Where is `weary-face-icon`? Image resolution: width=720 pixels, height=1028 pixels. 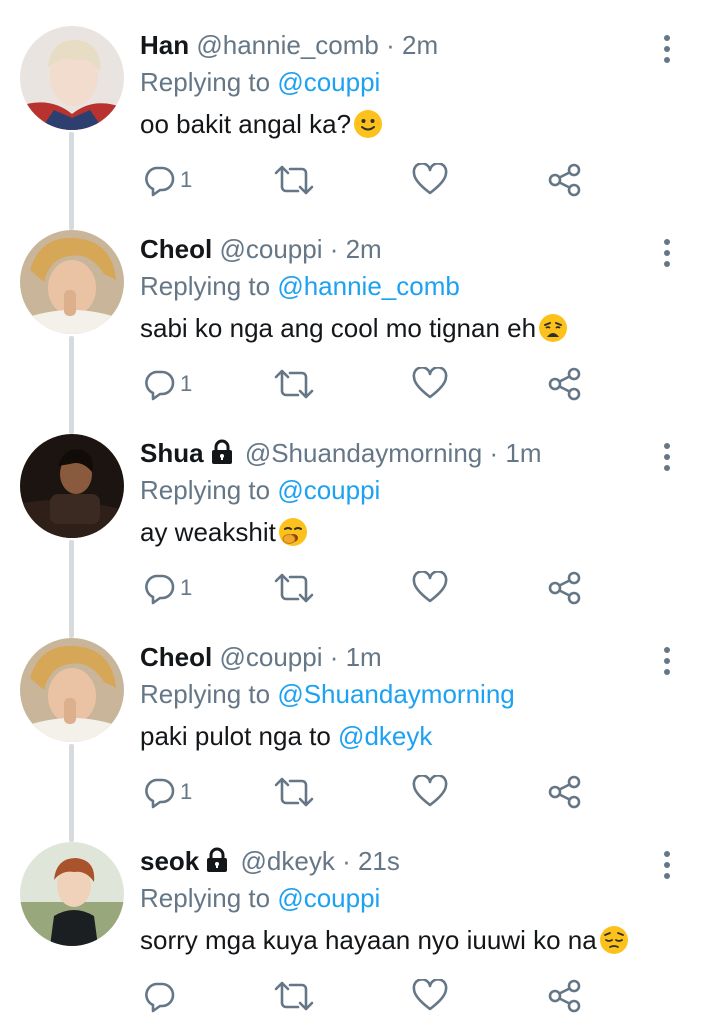 weary-face-icon is located at coordinates (553, 328).